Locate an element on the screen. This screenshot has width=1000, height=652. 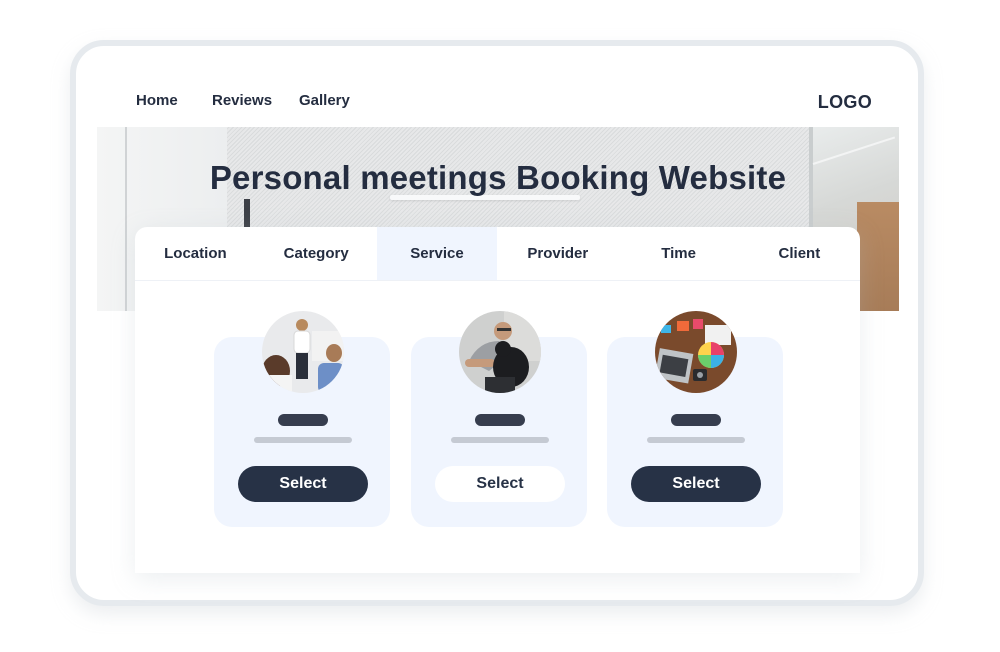
logo: LOGO is located at coordinates (845, 102).